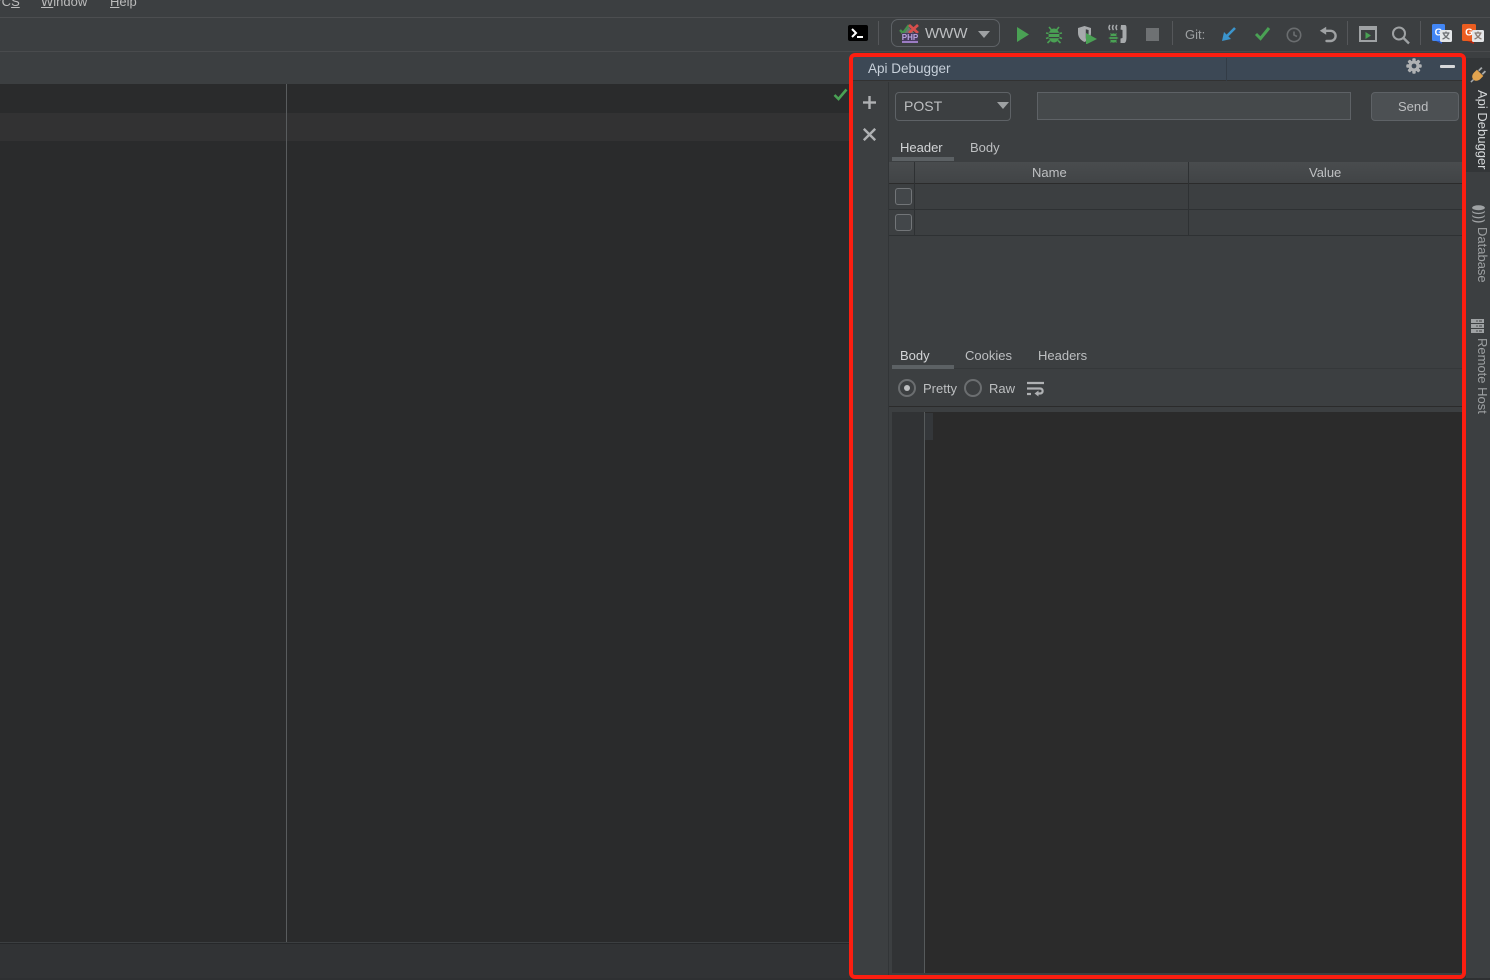 This screenshot has width=1490, height=980. What do you see at coordinates (1469, 33) in the screenshot?
I see `svg-text: G` at bounding box center [1469, 33].